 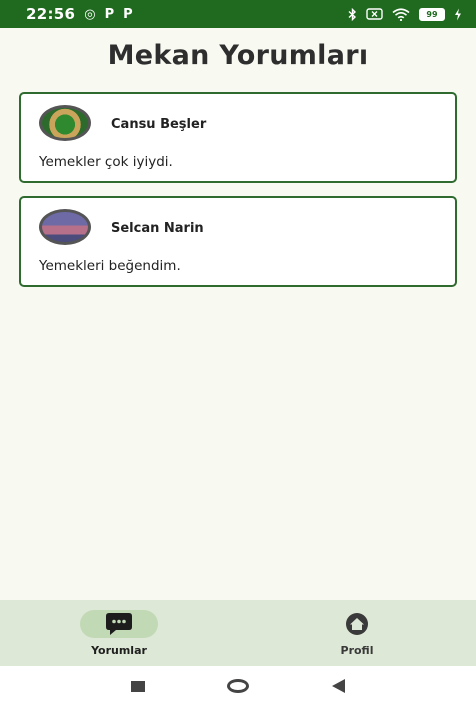 What do you see at coordinates (238, 55) in the screenshot?
I see `page-title: Mekan Yorumları` at bounding box center [238, 55].